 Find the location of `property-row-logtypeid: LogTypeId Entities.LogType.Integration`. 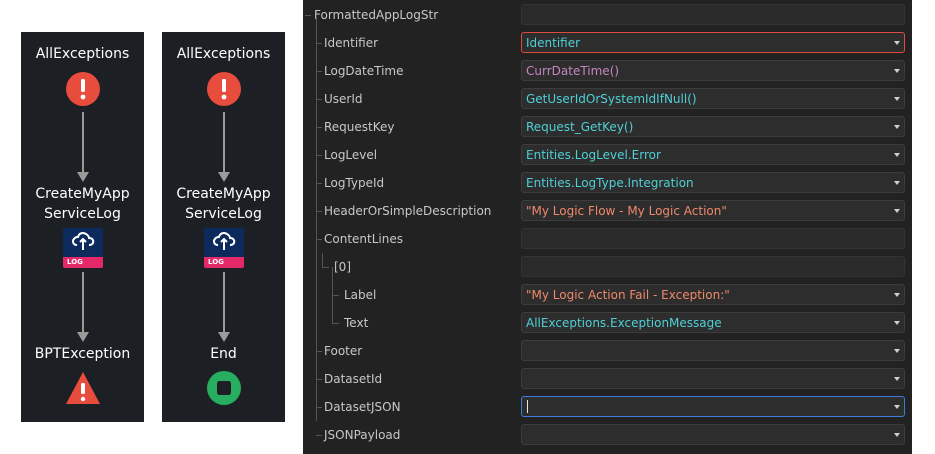

property-row-logtypeid: LogTypeId Entities.LogType.Integration is located at coordinates (607, 176).